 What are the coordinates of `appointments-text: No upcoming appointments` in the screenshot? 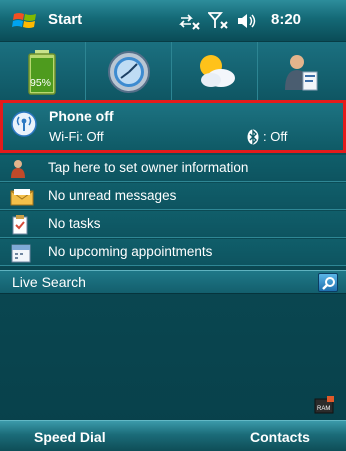 It's located at (130, 251).